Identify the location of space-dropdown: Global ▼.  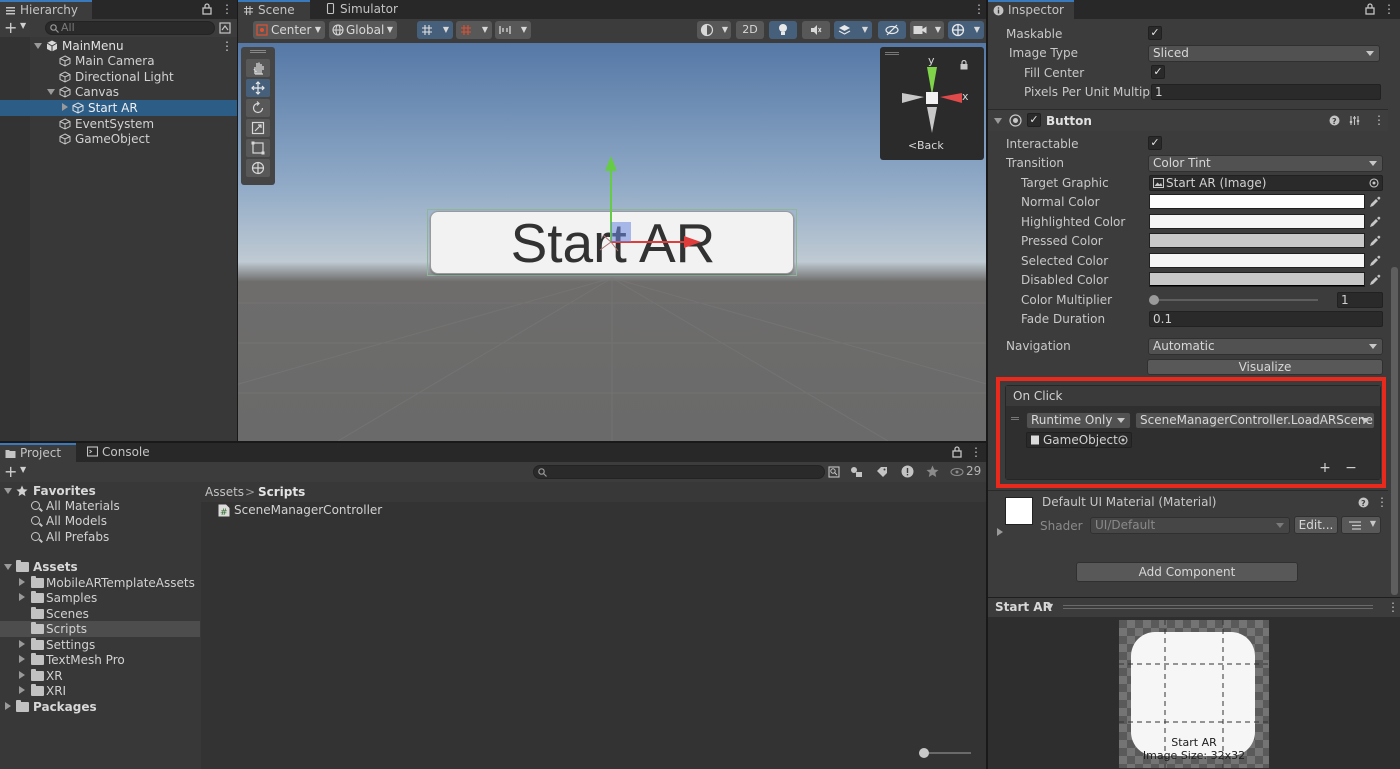
(363, 30).